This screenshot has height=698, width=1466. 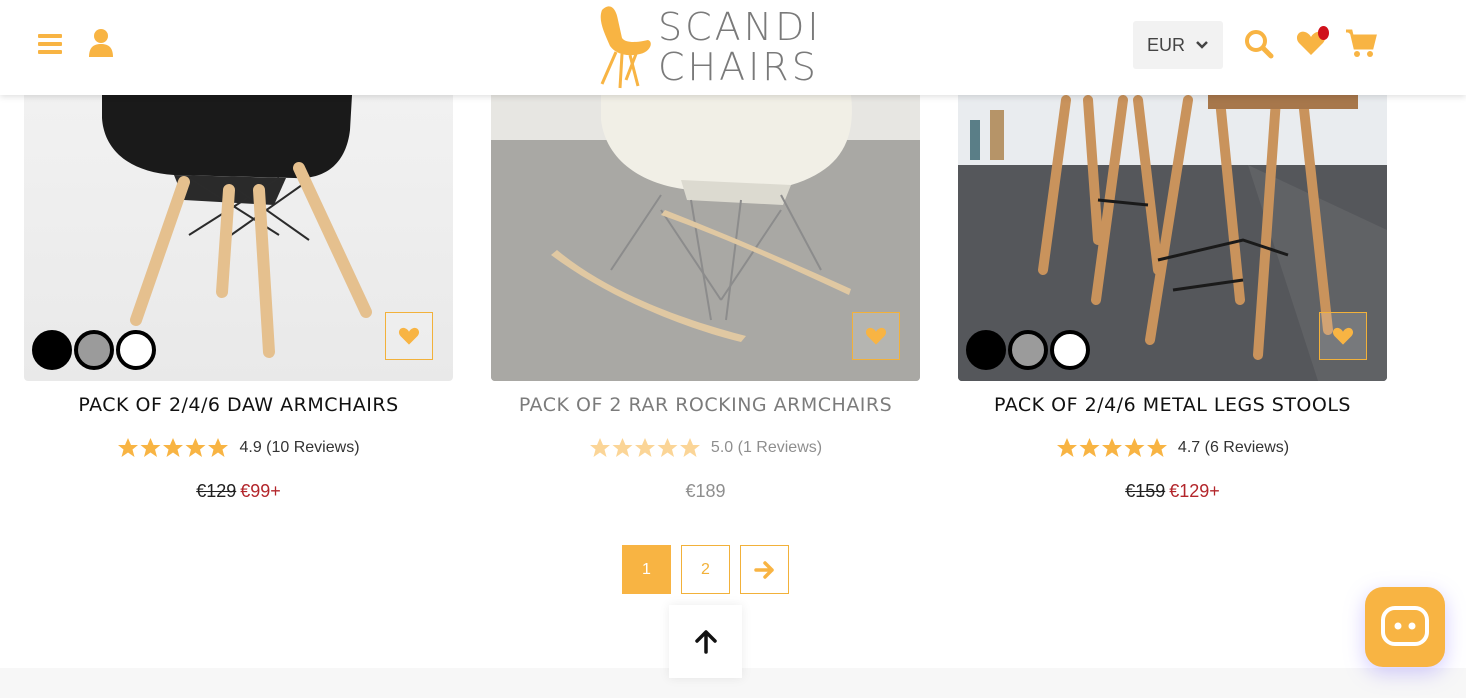 What do you see at coordinates (1361, 43) in the screenshot?
I see `cart-icon` at bounding box center [1361, 43].